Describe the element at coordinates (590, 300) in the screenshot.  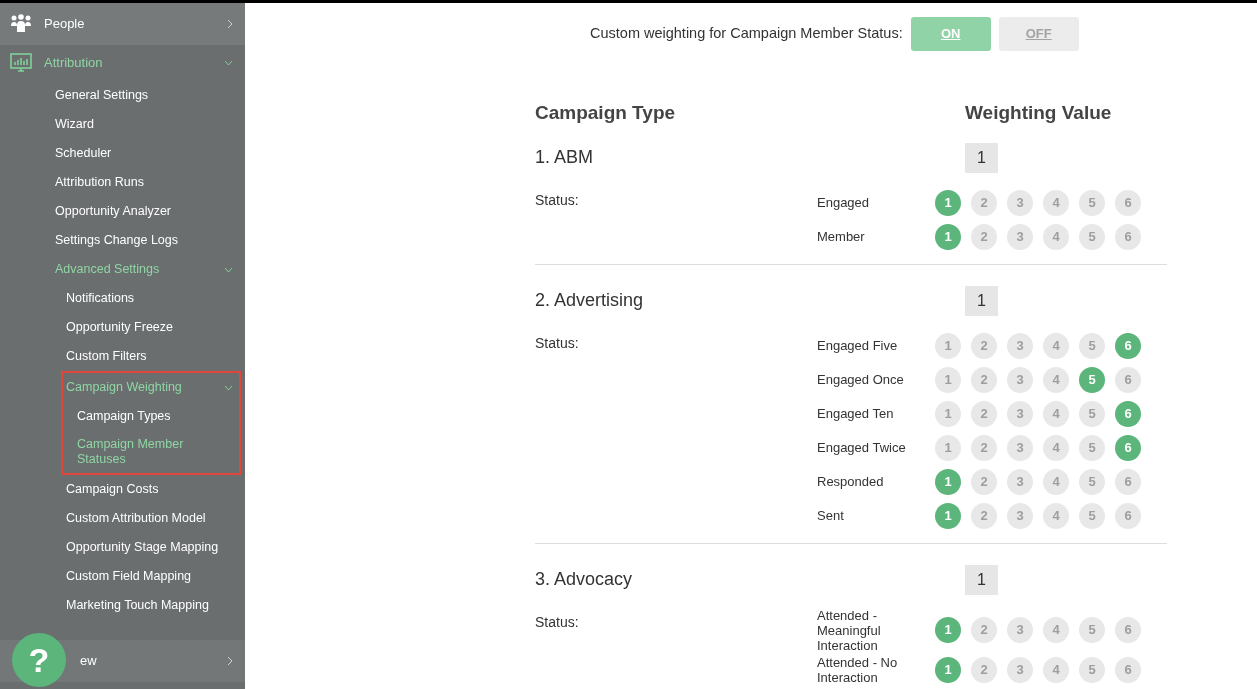
I see `campaign-type-name: 2. Advertising` at that location.